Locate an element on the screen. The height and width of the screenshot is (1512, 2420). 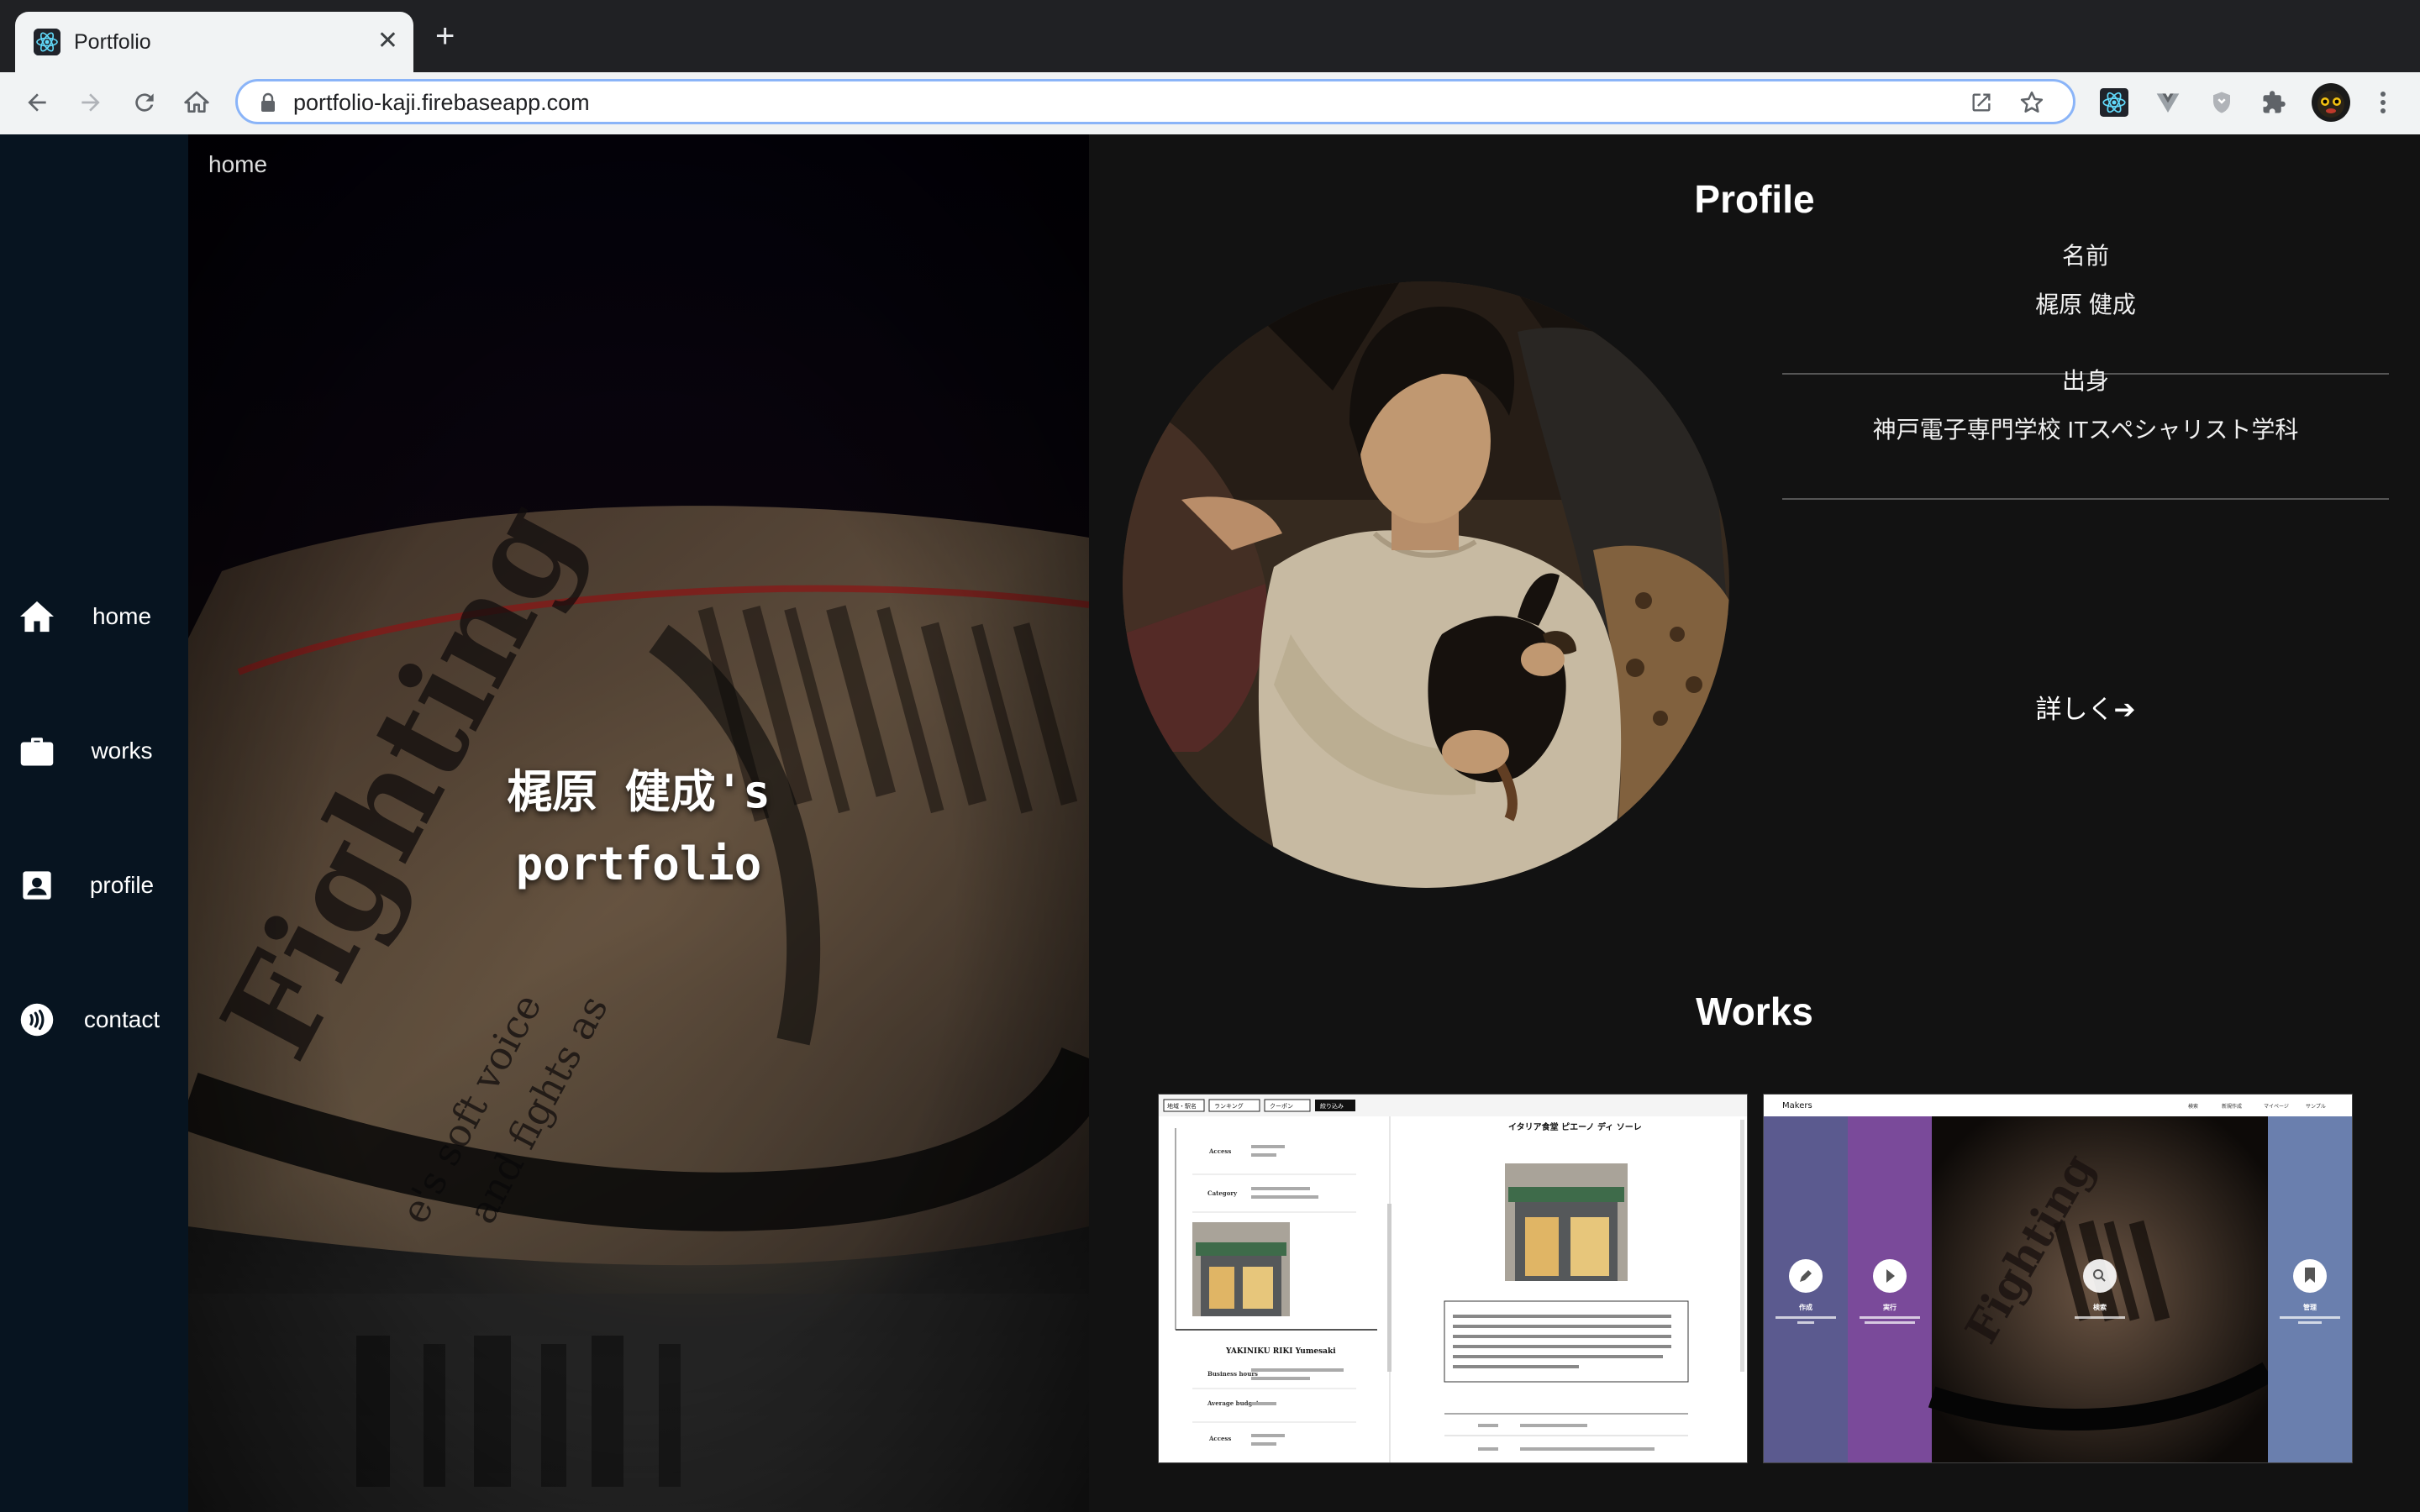
name-label: 名前 is located at coordinates (2085, 256).